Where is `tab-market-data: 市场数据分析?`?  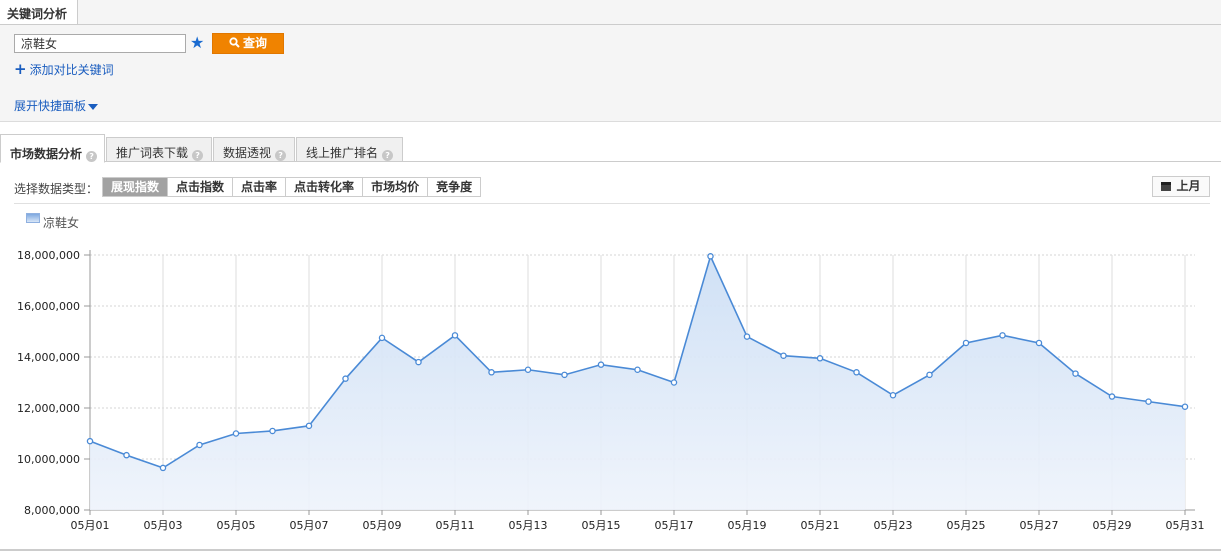
tab-market-data: 市场数据分析? is located at coordinates (52, 148).